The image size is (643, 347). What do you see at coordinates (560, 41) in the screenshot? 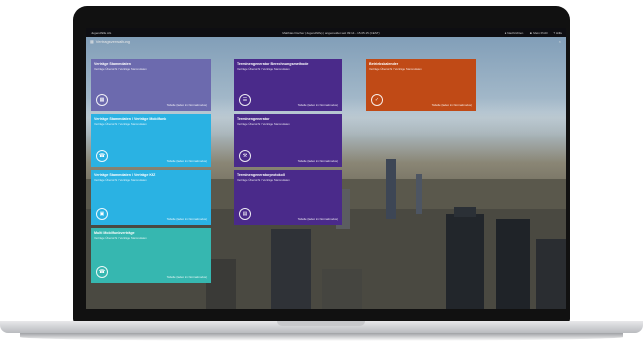
I see `close-icon: ×` at bounding box center [560, 41].